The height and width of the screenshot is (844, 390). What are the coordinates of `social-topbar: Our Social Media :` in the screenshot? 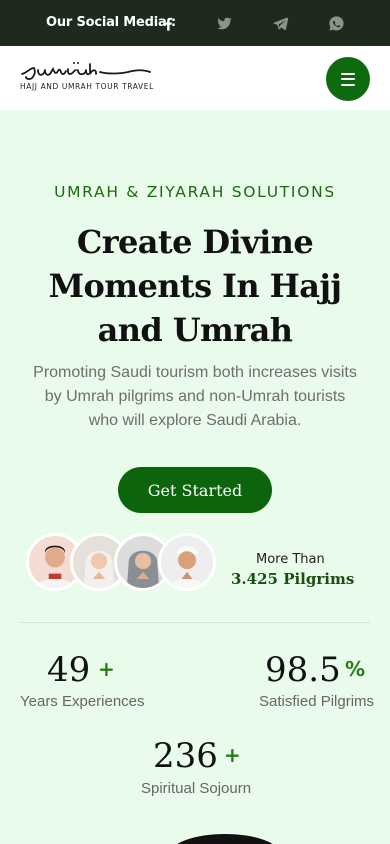 It's located at (195, 23).